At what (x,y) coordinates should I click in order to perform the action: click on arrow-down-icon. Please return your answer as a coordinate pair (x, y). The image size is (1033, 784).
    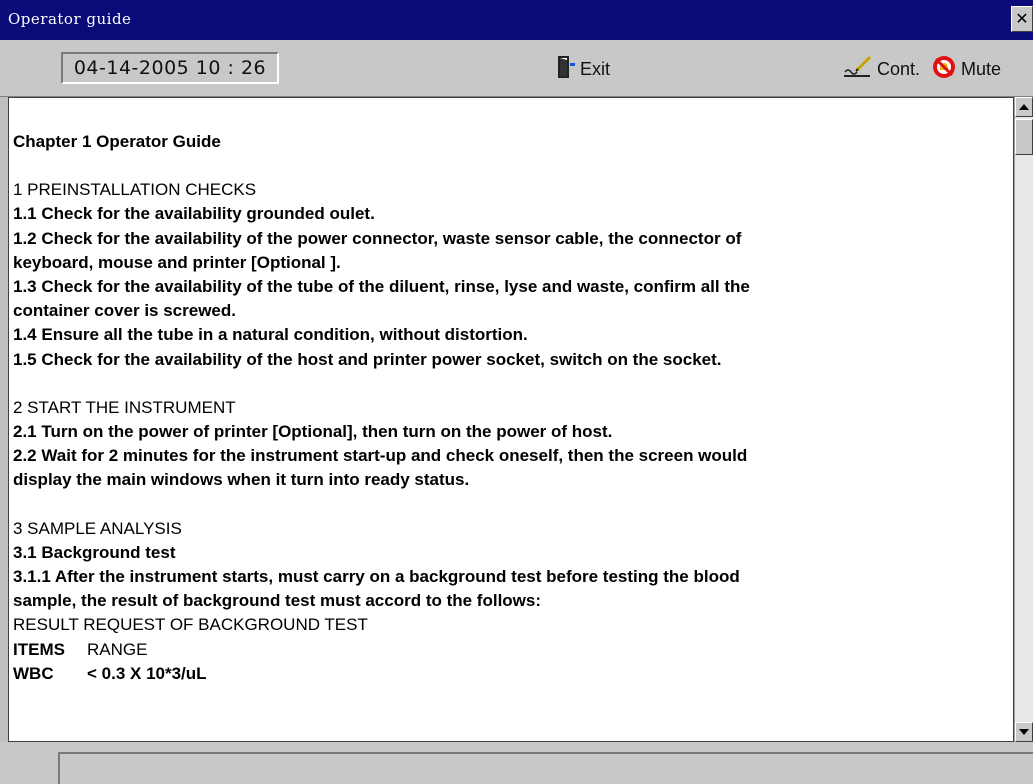
    Looking at the image, I should click on (1024, 732).